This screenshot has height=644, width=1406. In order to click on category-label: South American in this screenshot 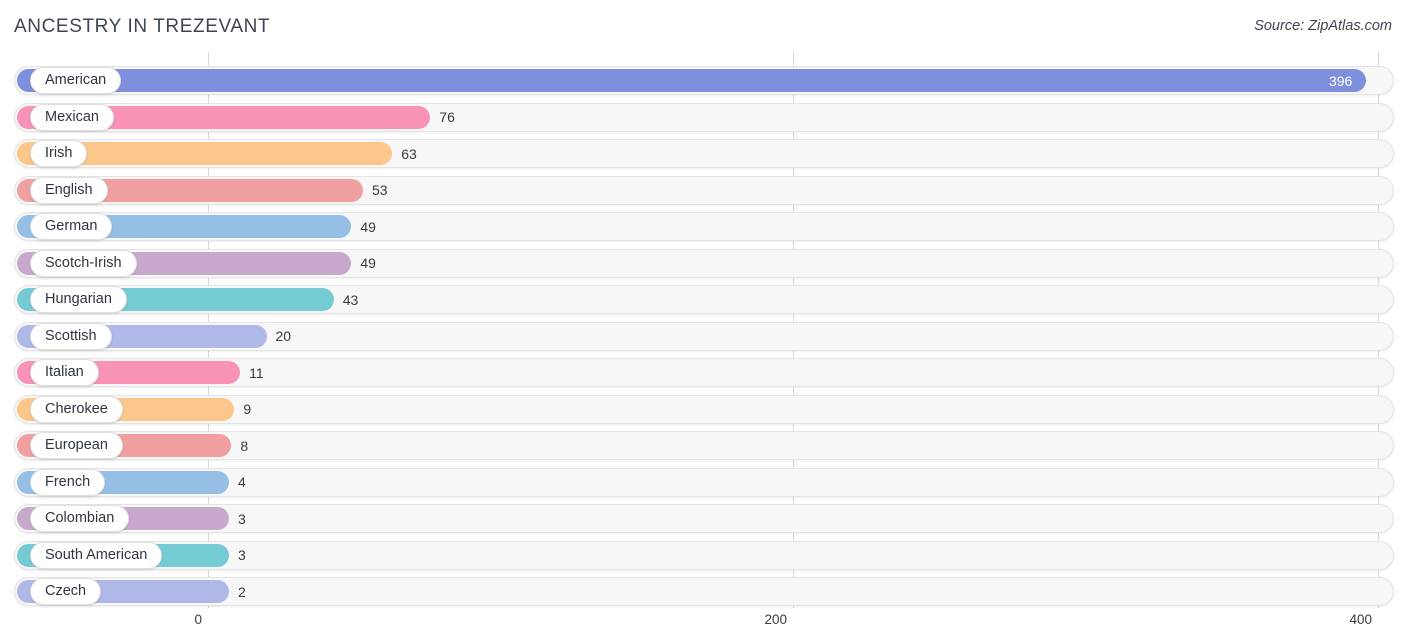, I will do `click(96, 554)`.